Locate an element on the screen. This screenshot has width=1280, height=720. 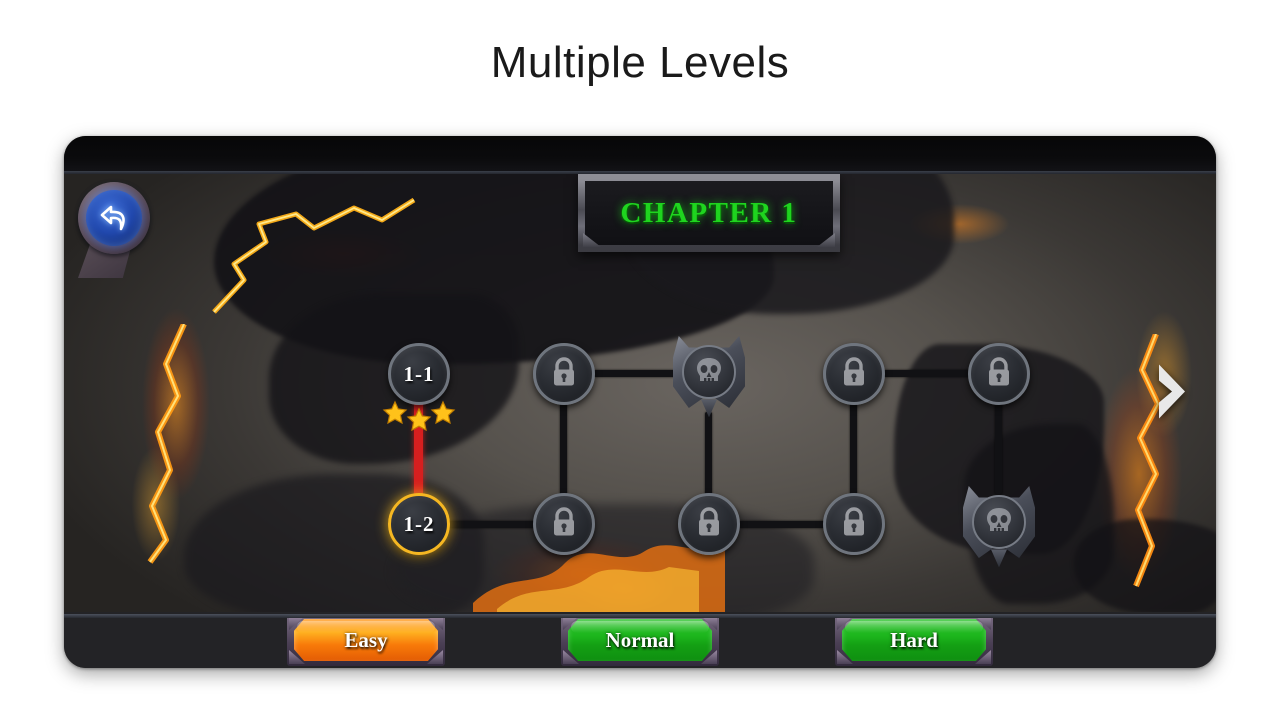
level-node-label: 1-1 is located at coordinates (419, 373).